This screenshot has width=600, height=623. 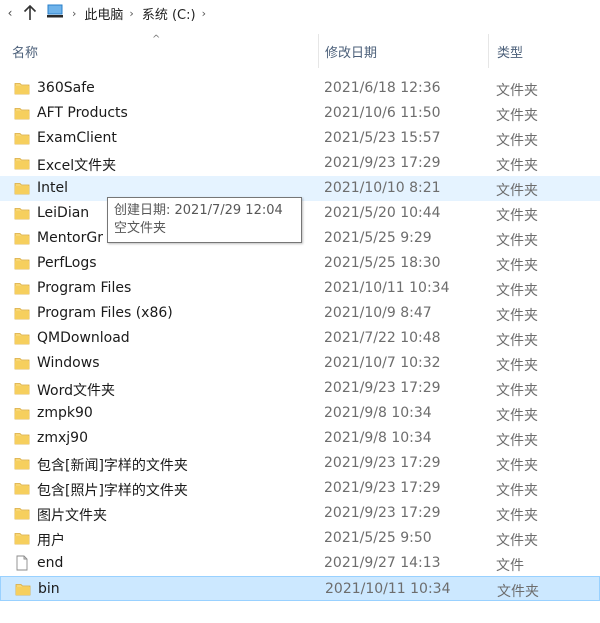 What do you see at coordinates (382, 88) in the screenshot?
I see `file-modified-date: 2021/6/18 12:36` at bounding box center [382, 88].